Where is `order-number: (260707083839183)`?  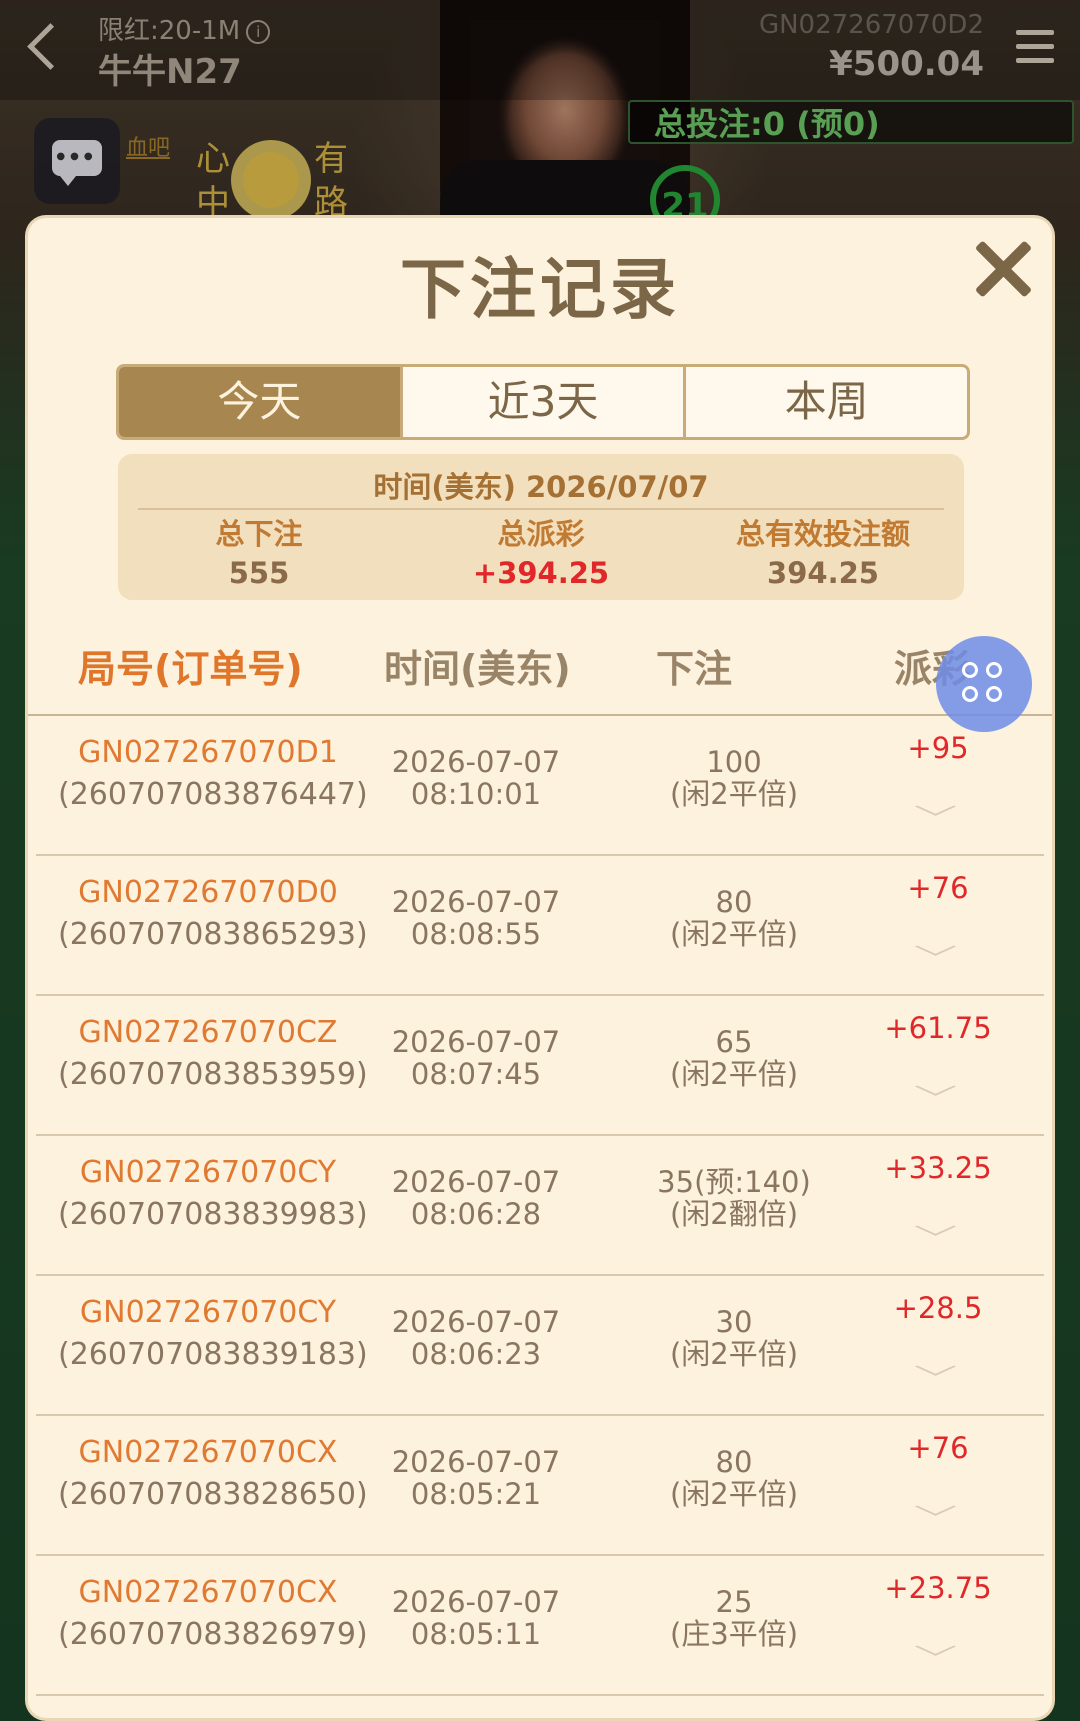
order-number: (260707083839183) is located at coordinates (213, 1354).